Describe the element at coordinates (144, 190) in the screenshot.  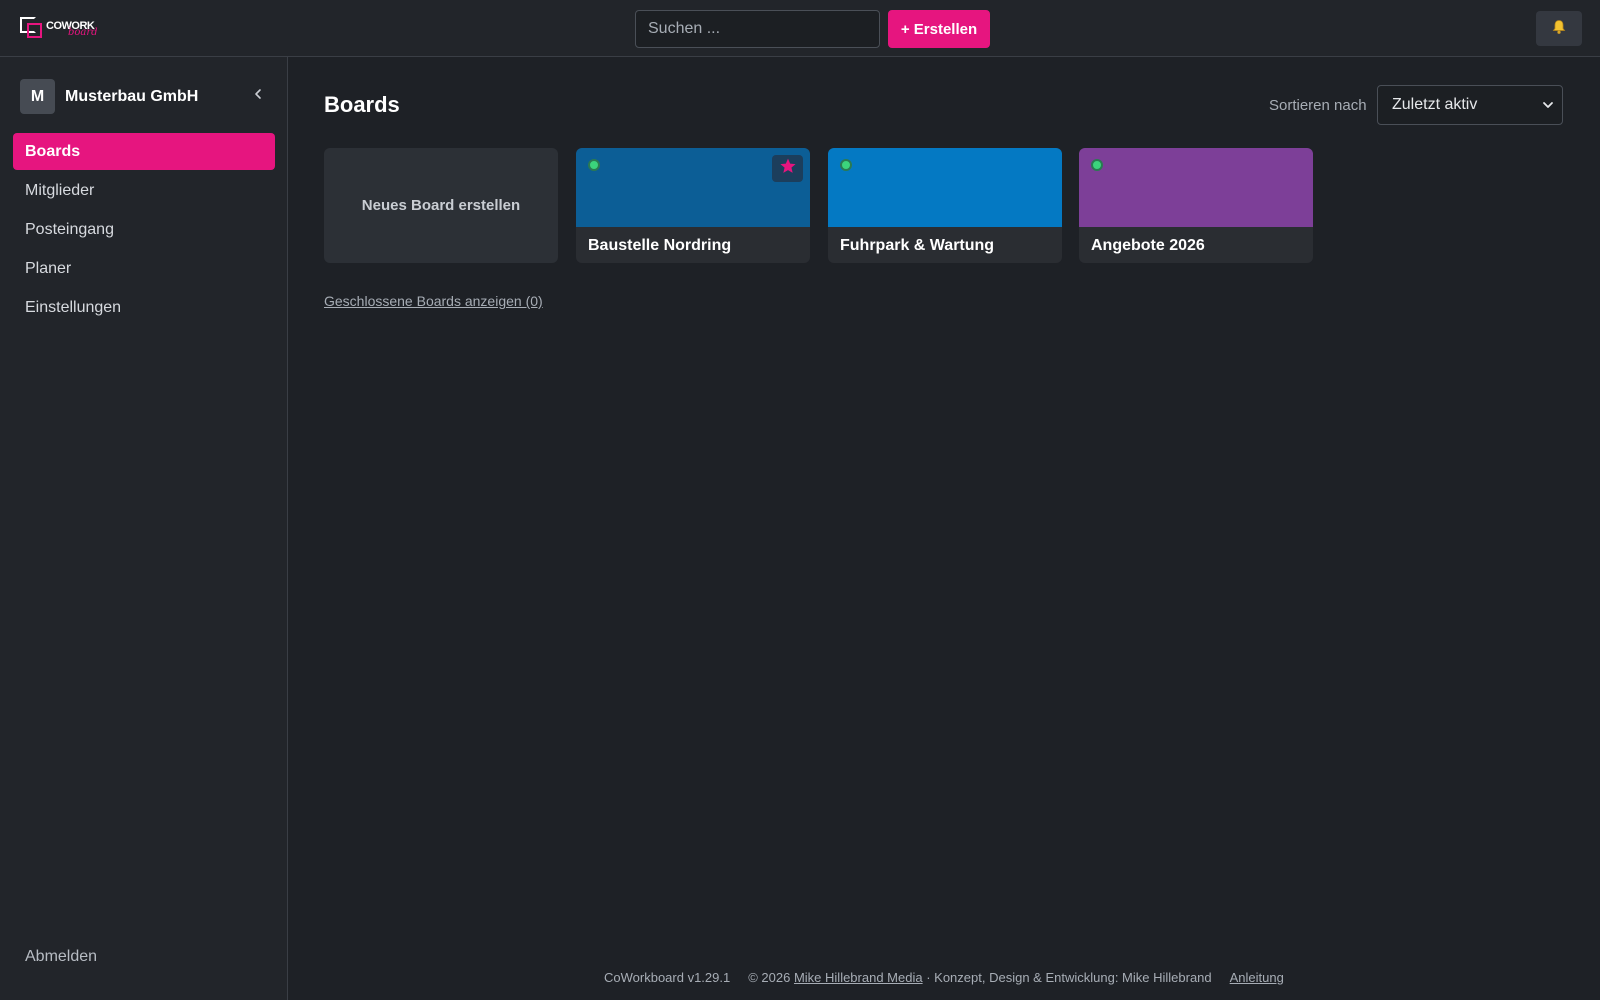
I see `sidebar-item-mitglieder: Mitglieder` at that location.